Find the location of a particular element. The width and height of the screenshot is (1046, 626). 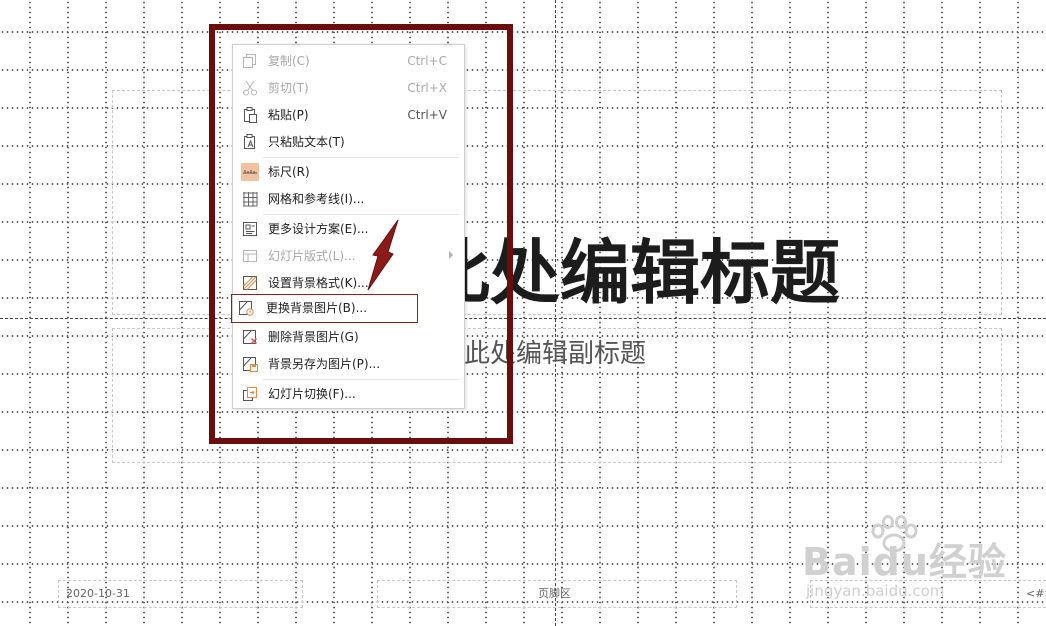

menu-item-label: 剪切(T) is located at coordinates (288, 88).